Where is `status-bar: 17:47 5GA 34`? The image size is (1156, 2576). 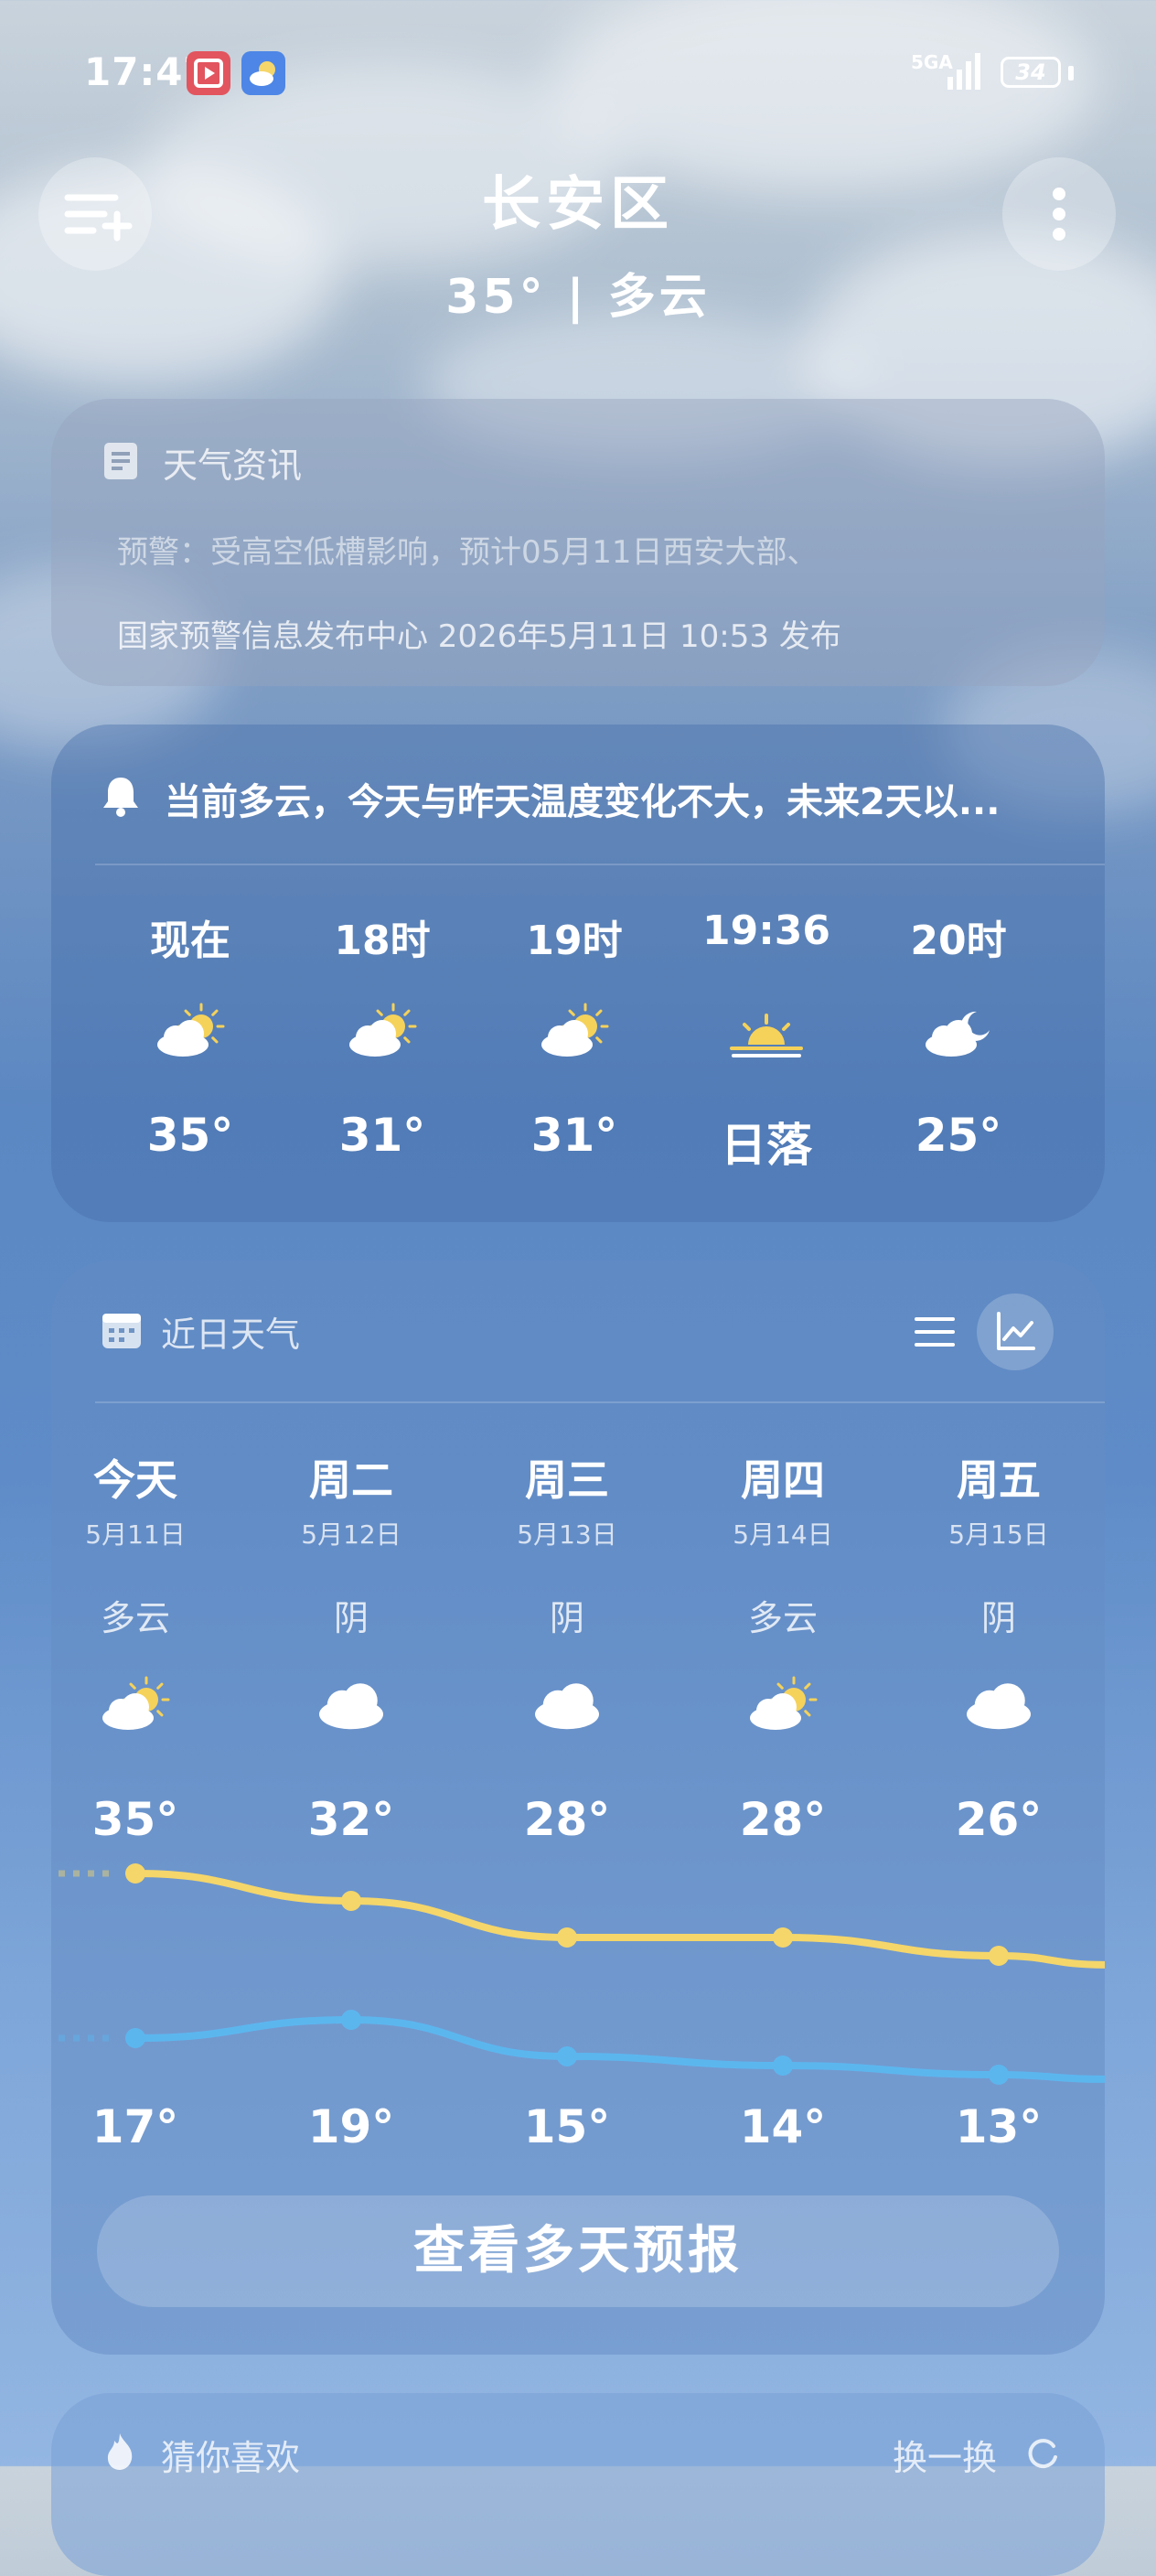
status-bar: 17:47 5GA 34 is located at coordinates (578, 74).